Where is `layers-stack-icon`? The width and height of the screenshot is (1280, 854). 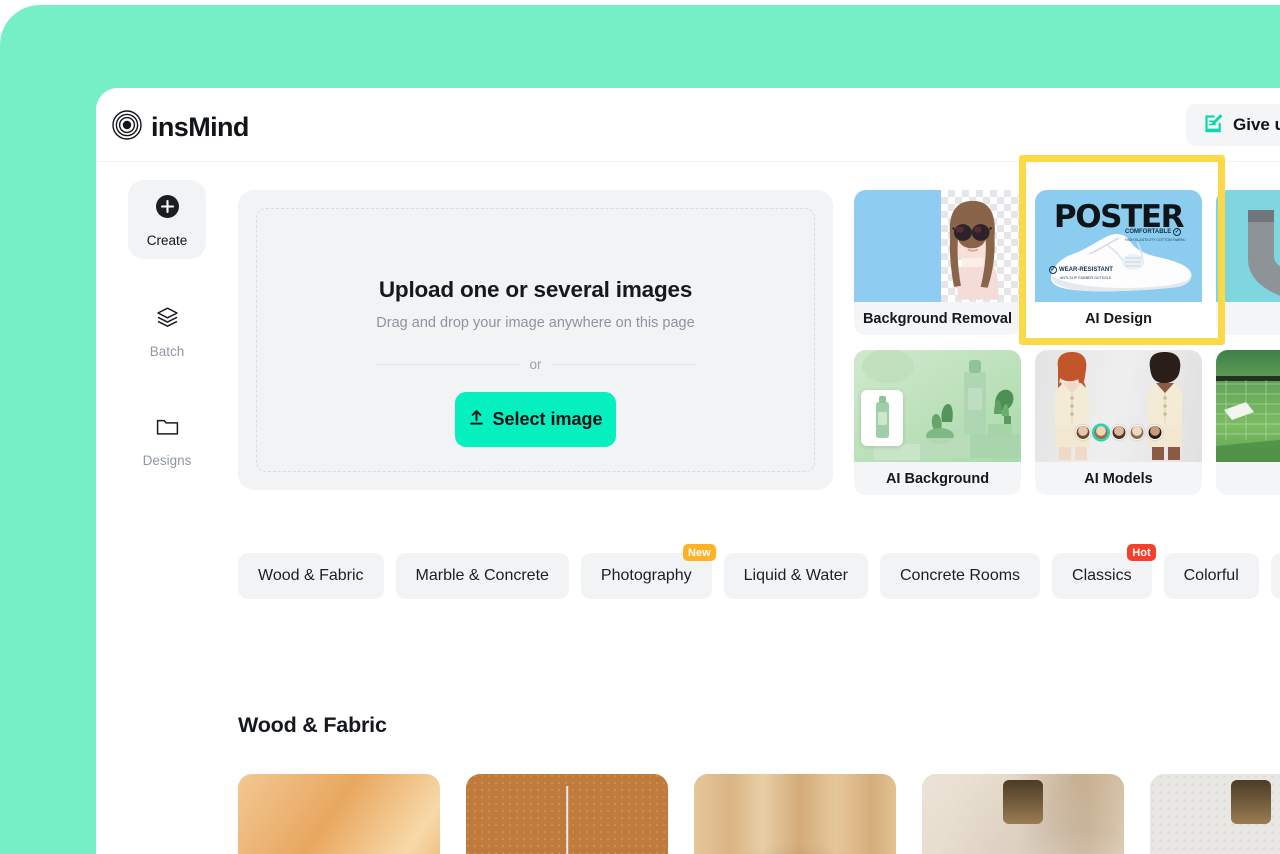 layers-stack-icon is located at coordinates (167, 320).